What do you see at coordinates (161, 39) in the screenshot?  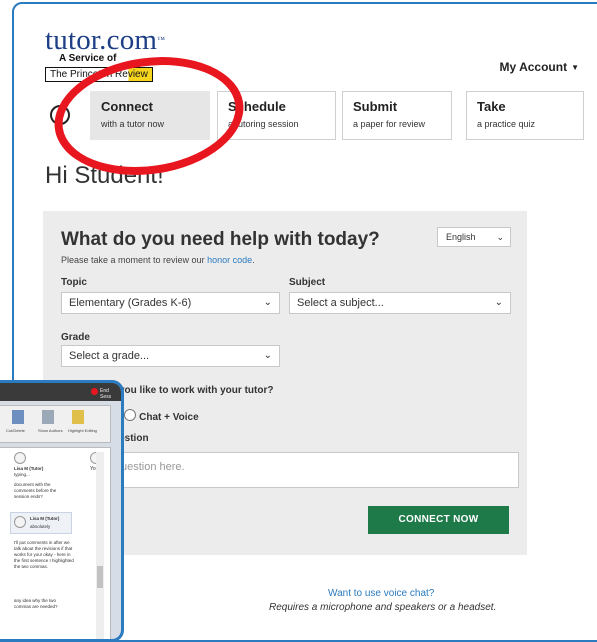 I see `trademark-icon: ™` at bounding box center [161, 39].